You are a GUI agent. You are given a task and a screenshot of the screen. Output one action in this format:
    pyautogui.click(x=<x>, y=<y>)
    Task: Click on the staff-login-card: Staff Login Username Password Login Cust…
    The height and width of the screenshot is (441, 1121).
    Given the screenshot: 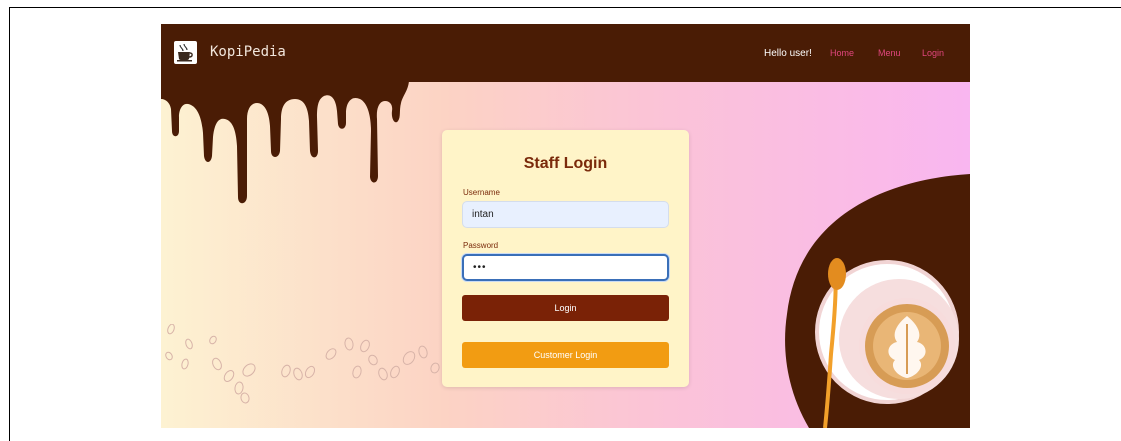 What is the action you would take?
    pyautogui.click(x=565, y=258)
    